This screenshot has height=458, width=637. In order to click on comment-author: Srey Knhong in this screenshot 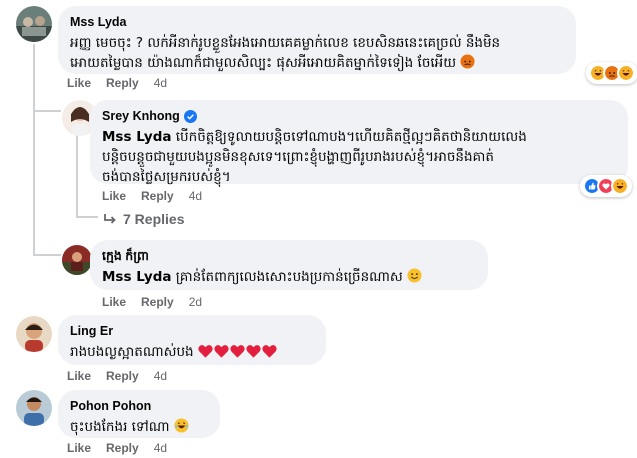, I will do `click(359, 116)`.